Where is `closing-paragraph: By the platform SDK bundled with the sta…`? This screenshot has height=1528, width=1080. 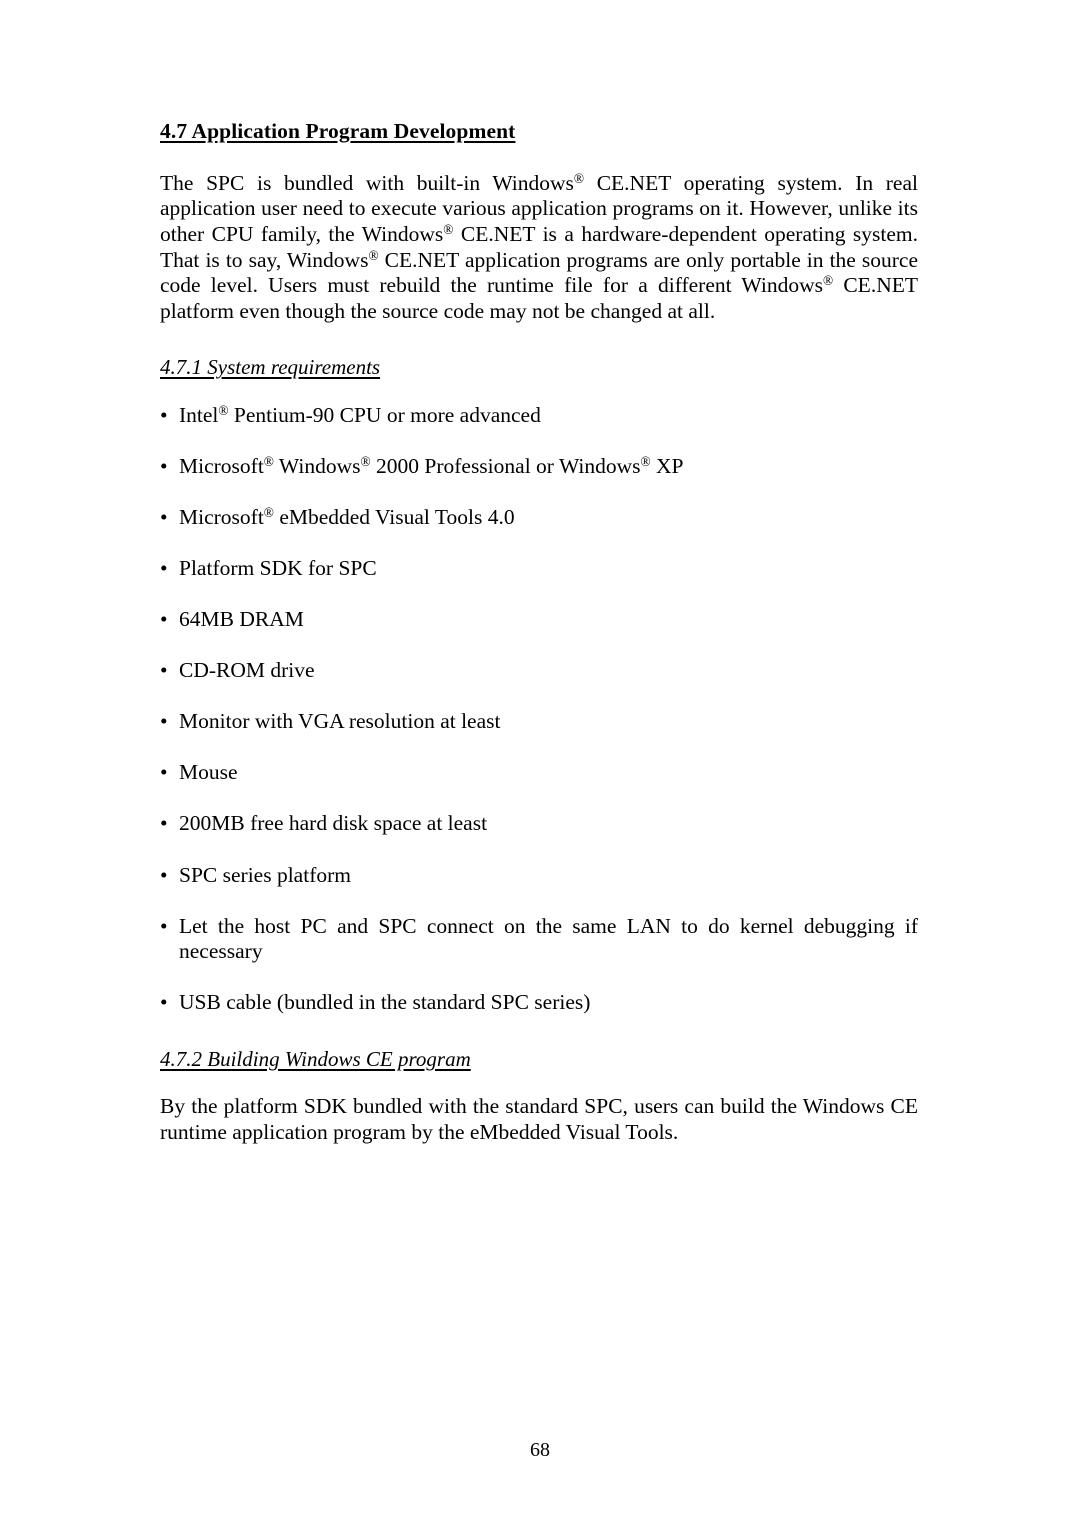
closing-paragraph: By the platform SDK bundled with the sta… is located at coordinates (539, 1119).